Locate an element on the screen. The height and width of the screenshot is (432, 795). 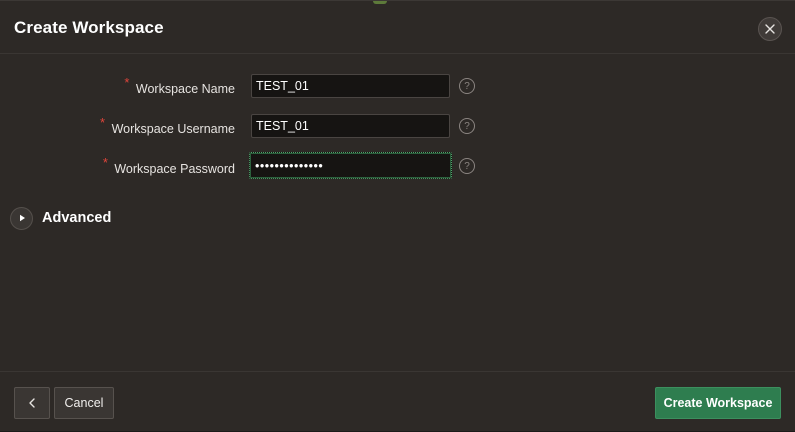
triangle-right-icon is located at coordinates (22, 218).